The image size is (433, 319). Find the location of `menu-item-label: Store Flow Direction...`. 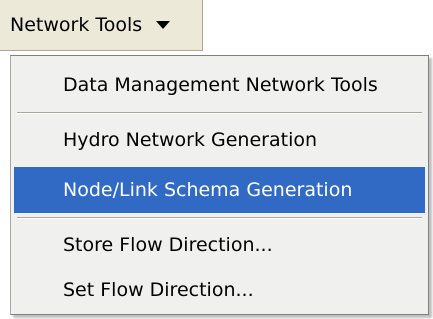

menu-item-label: Store Flow Direction... is located at coordinates (168, 245).